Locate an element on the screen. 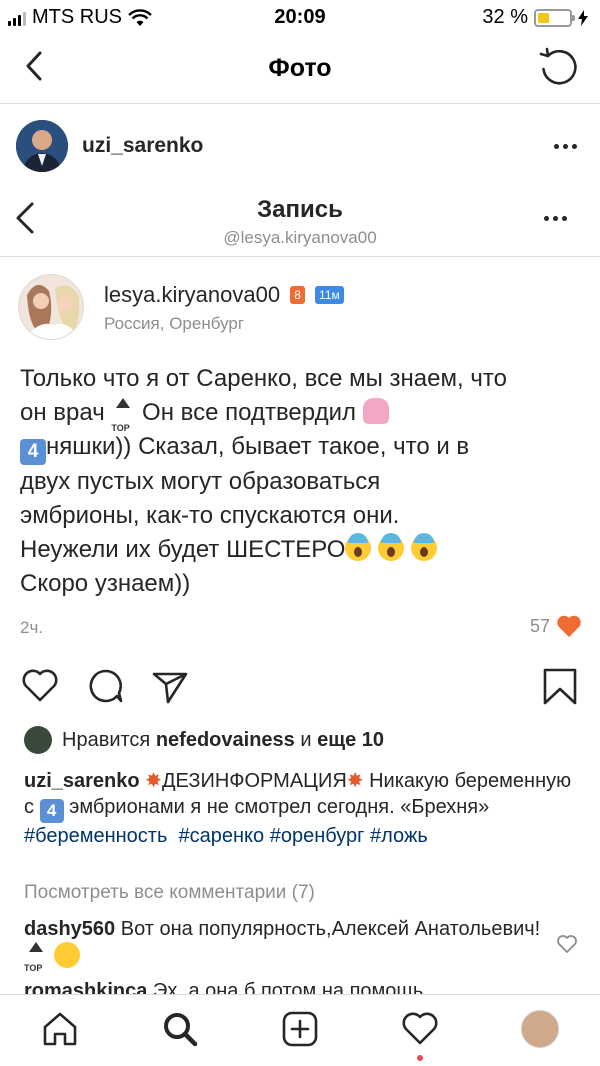 The height and width of the screenshot is (1066, 600). tab-bar is located at coordinates (300, 1030).